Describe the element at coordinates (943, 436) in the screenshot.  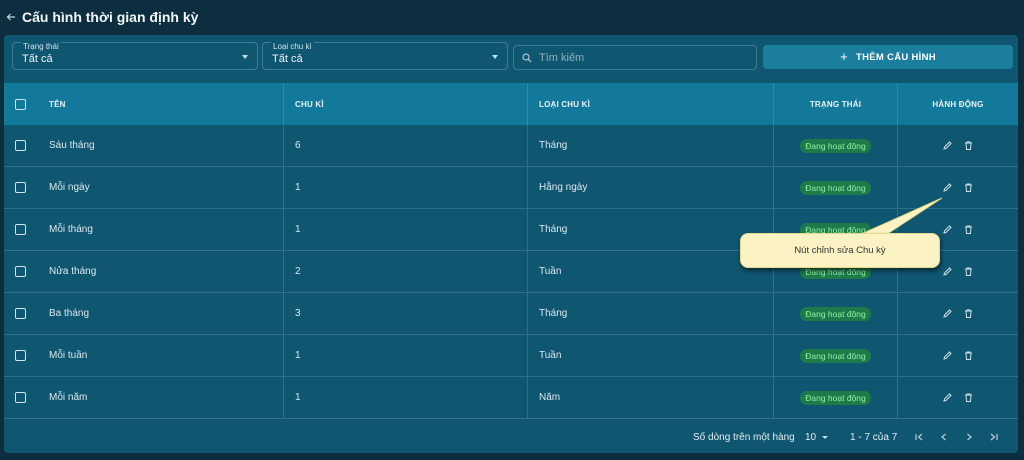
I see `prev-page-icon` at that location.